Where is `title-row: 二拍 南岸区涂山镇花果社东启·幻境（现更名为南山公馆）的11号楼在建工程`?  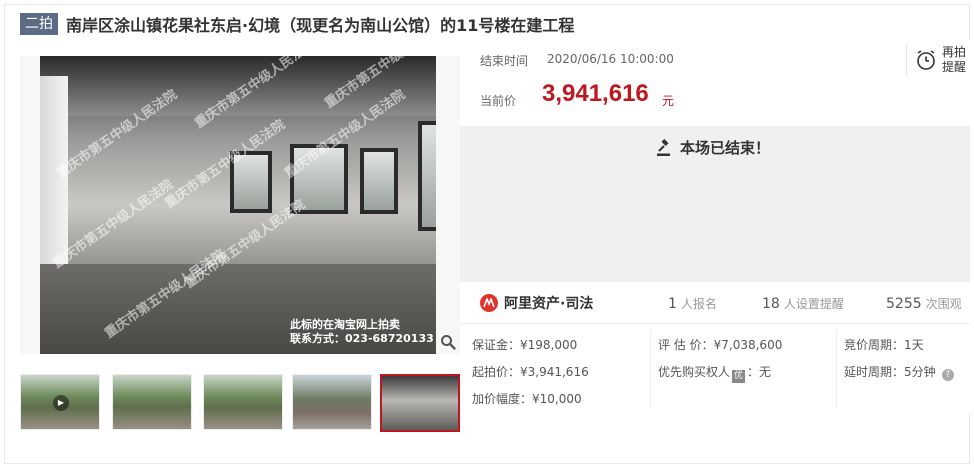
title-row: 二拍 南岸区涂山镇花果社东启·幻境（现更名为南山公馆）的11号楼在建工程 is located at coordinates (297, 24).